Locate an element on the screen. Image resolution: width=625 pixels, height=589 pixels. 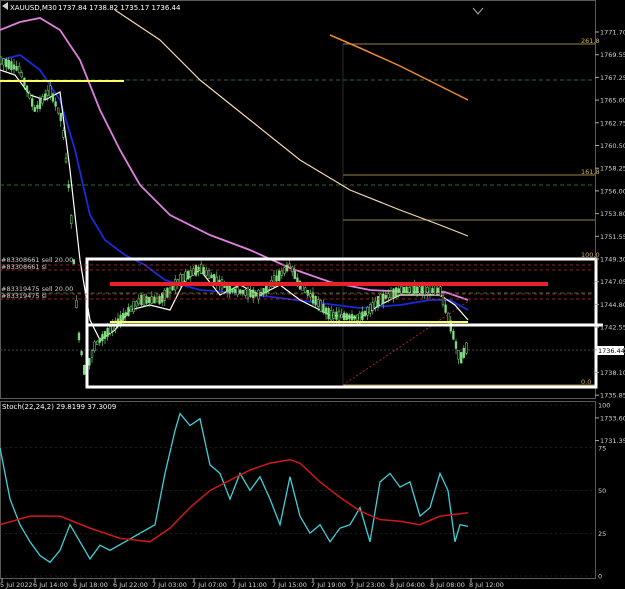
price-tick-label: 1767.25 is located at coordinates (612, 78).